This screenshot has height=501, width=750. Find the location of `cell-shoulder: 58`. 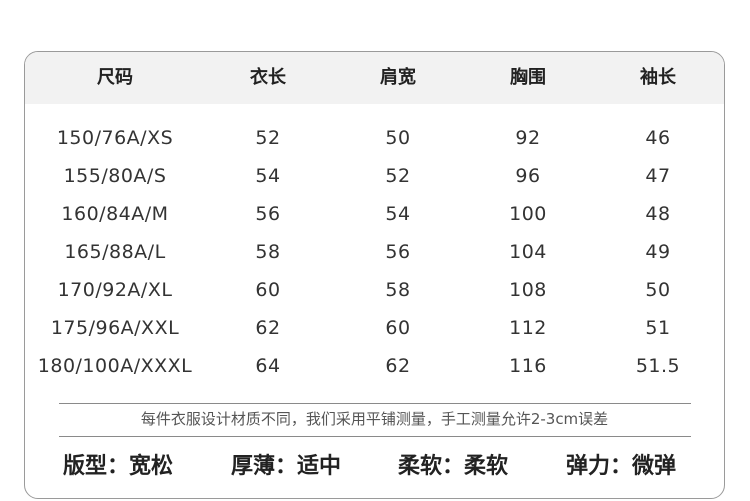

cell-shoulder: 58 is located at coordinates (398, 290).